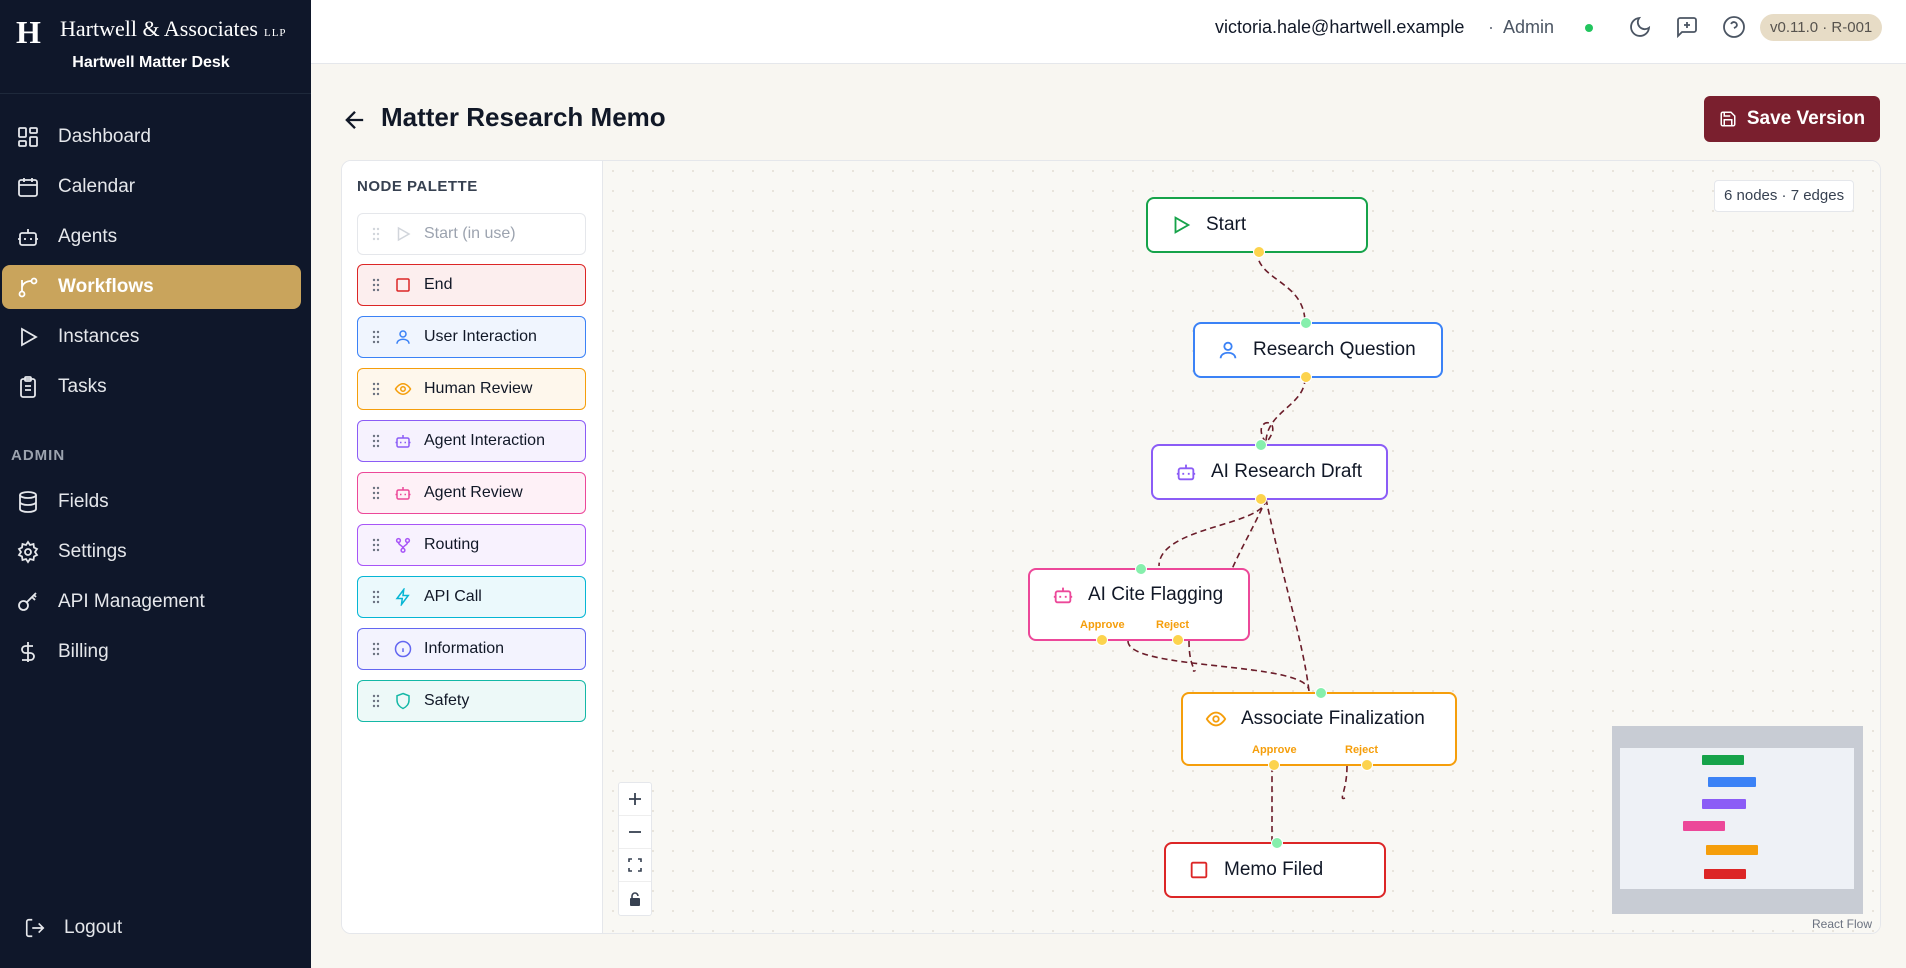  I want to click on save-version-label: Save Version, so click(1806, 118).